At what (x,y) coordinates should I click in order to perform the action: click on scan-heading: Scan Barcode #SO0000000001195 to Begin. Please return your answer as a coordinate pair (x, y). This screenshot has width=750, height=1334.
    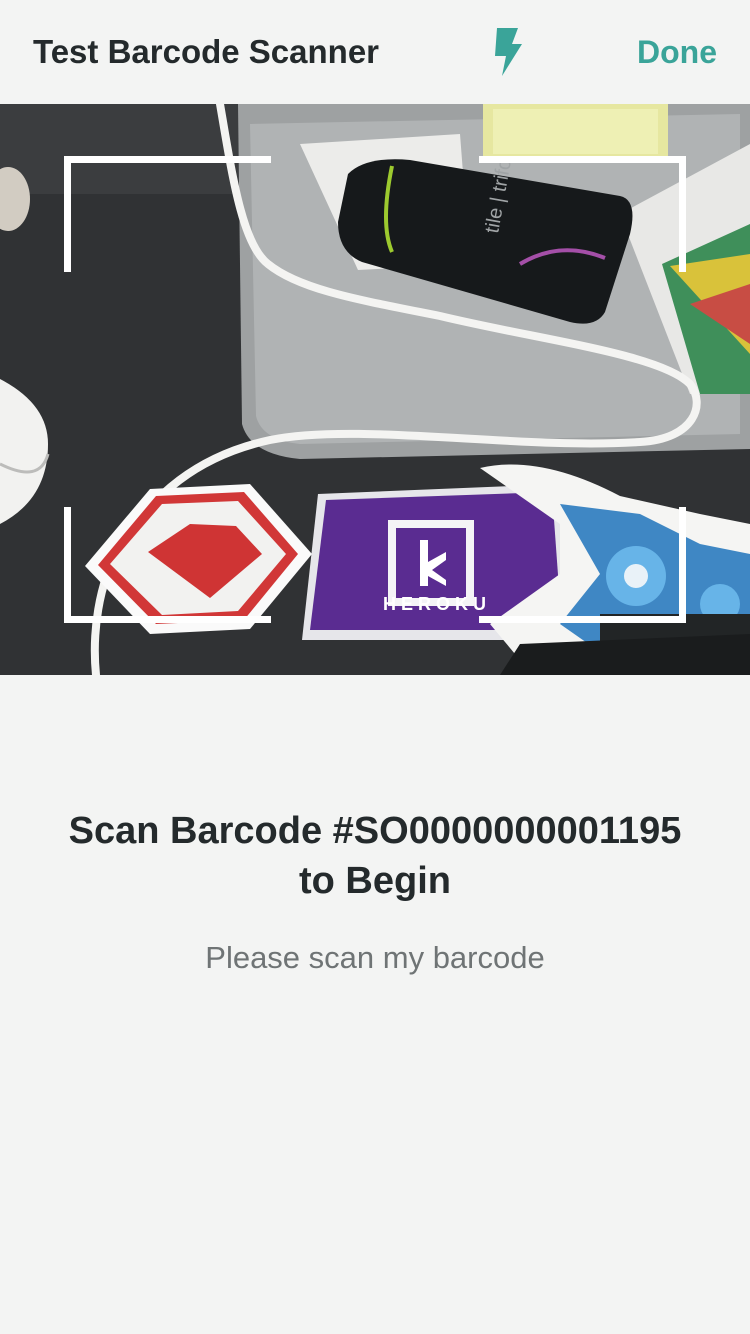
    Looking at the image, I should click on (375, 856).